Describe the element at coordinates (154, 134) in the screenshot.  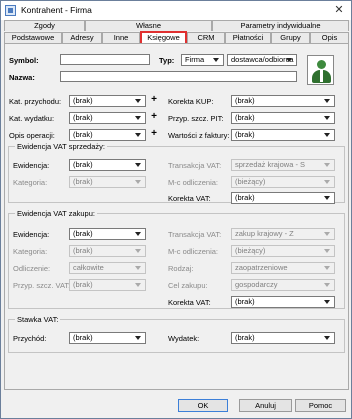
I see `add-opis-operacji-button: +` at that location.